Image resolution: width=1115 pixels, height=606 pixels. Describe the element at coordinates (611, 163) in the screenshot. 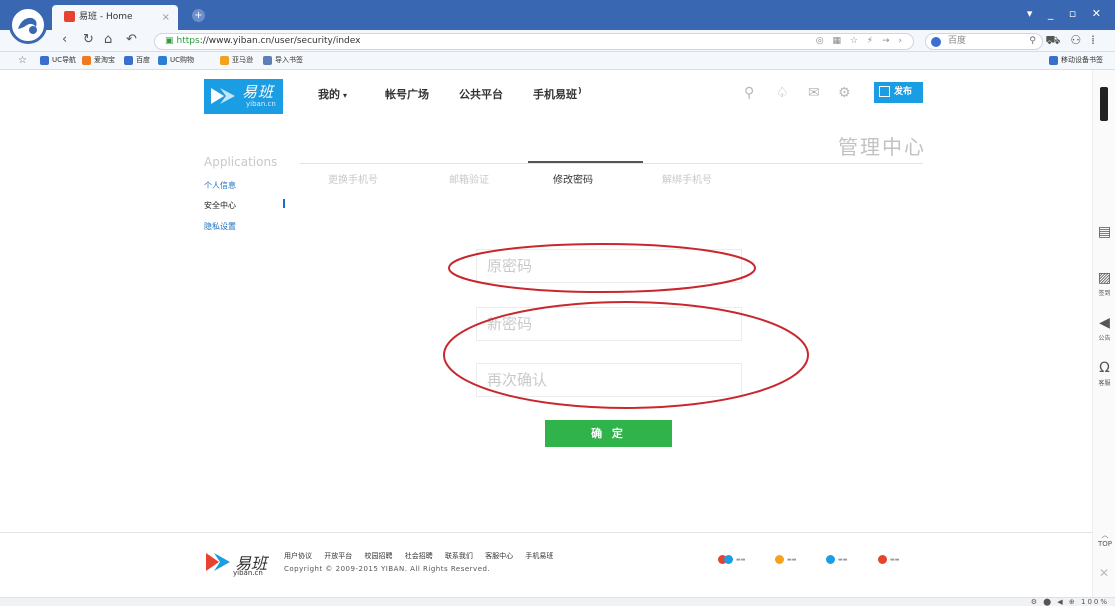

I see `tabs-divider` at that location.